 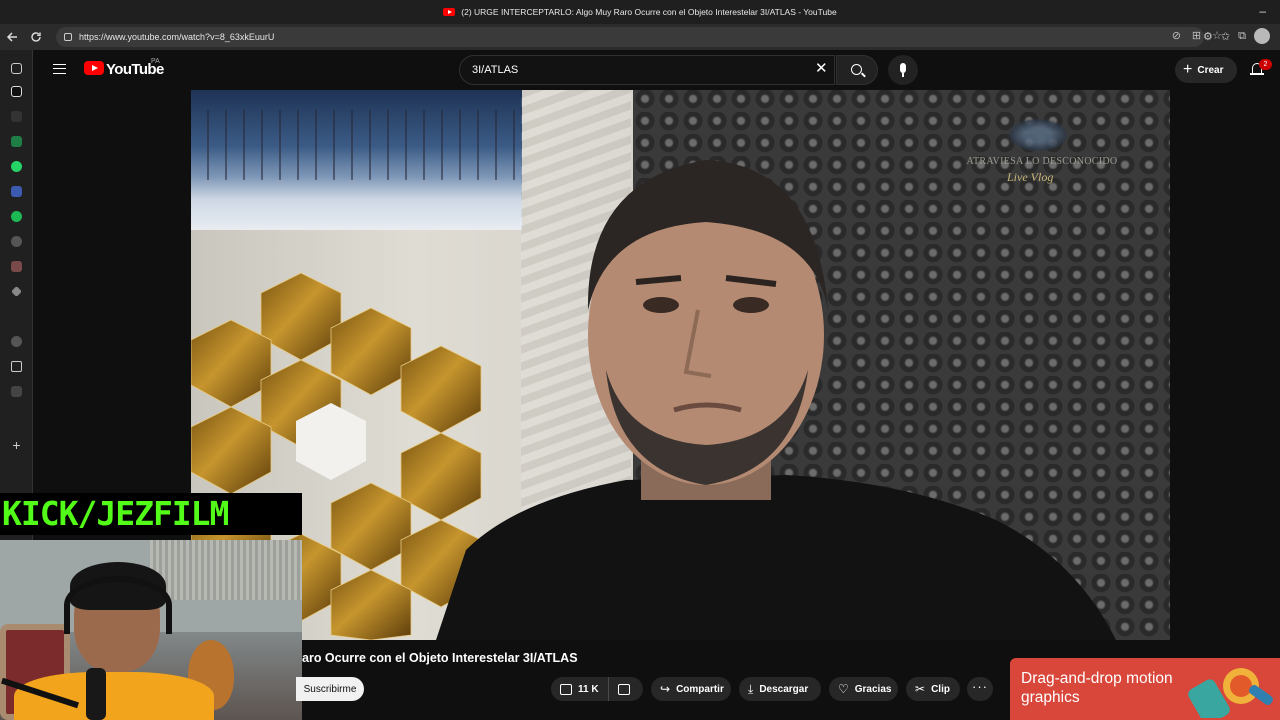 What do you see at coordinates (1210, 70) in the screenshot?
I see `create-label: Crear` at bounding box center [1210, 70].